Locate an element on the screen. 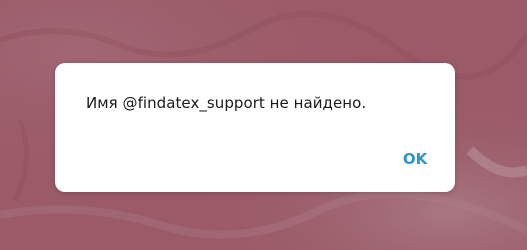 Image resolution: width=527 pixels, height=250 pixels. ok-button: OK is located at coordinates (415, 159).